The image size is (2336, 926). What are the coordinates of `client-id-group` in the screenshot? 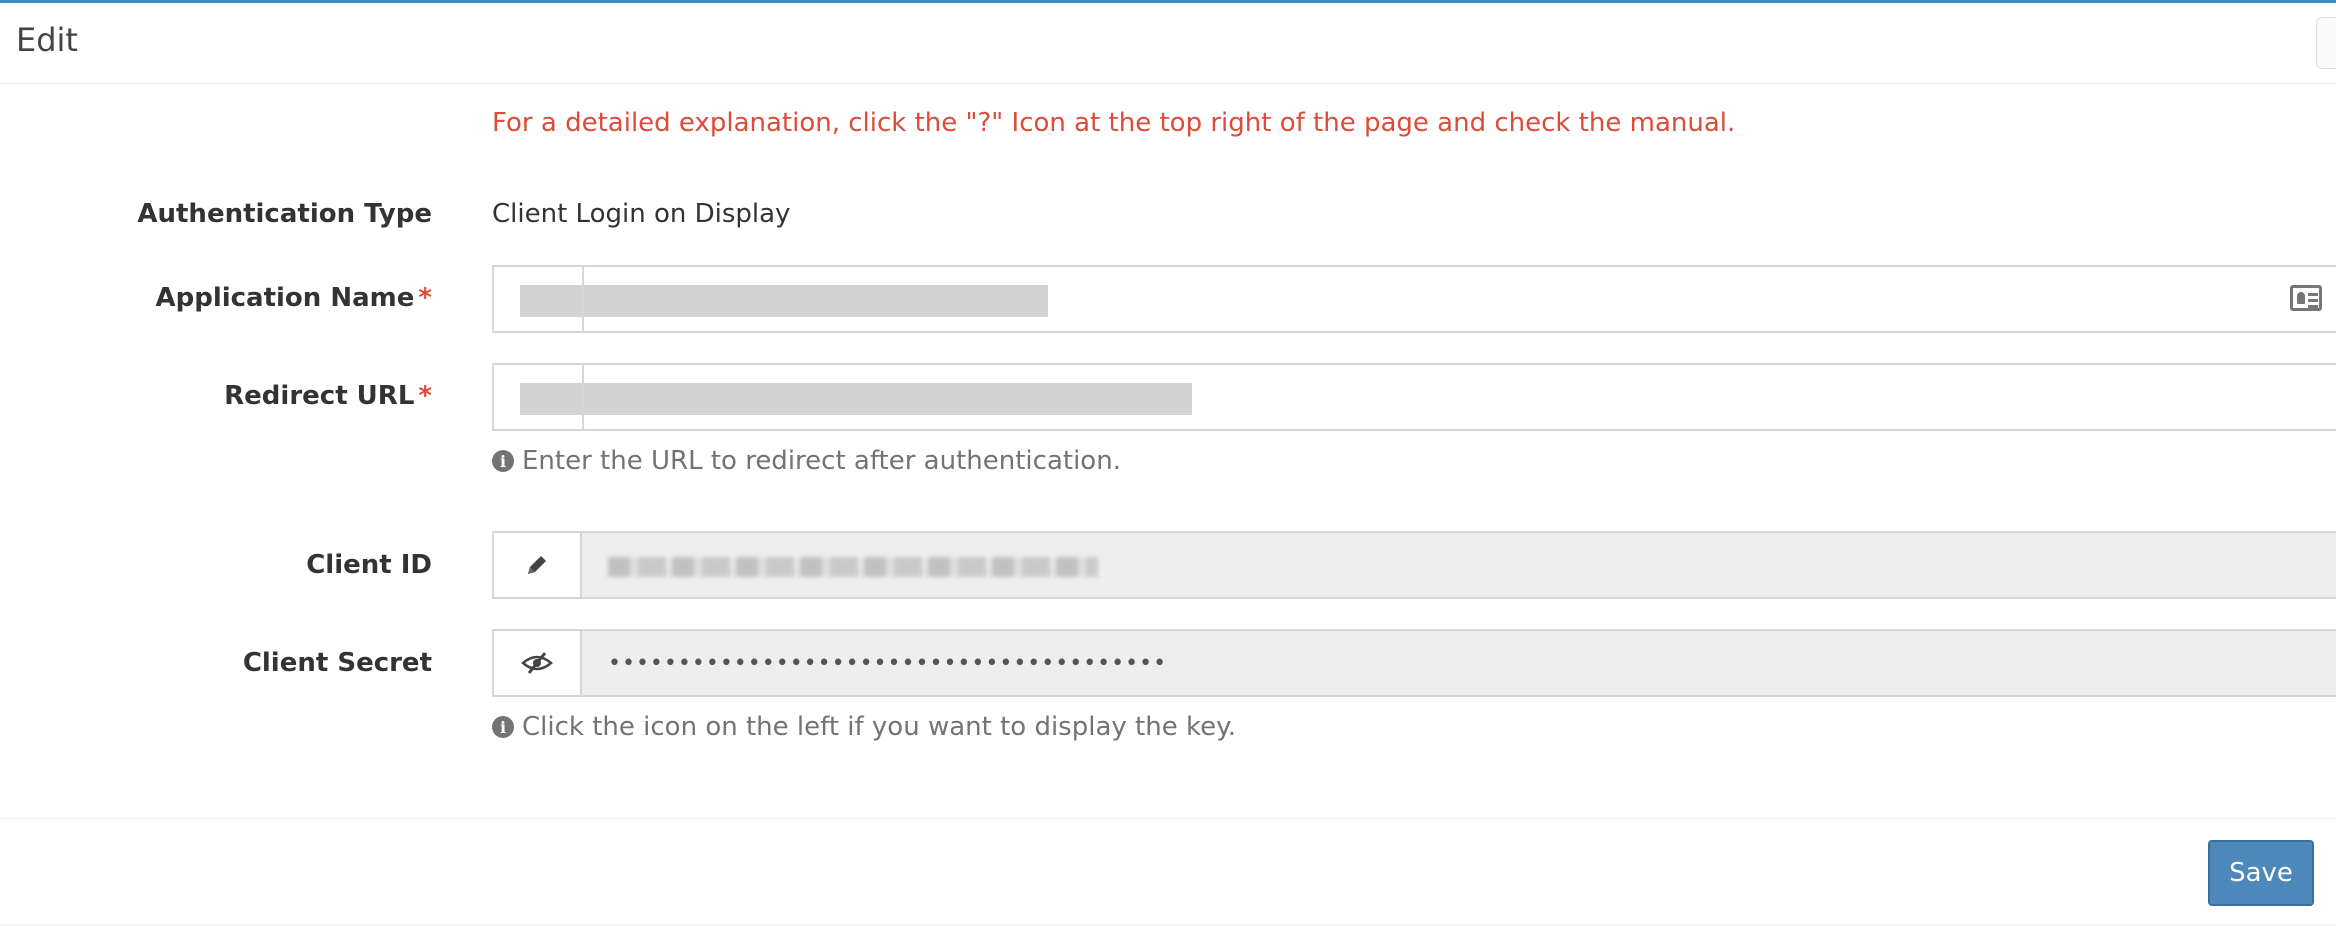 It's located at (1414, 565).